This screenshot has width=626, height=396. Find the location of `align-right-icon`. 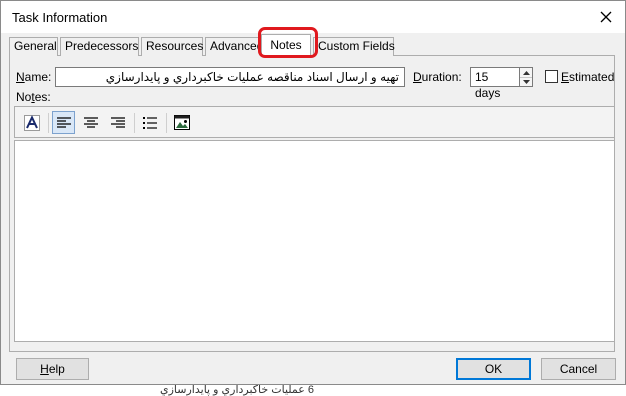

align-right-icon is located at coordinates (117, 122).